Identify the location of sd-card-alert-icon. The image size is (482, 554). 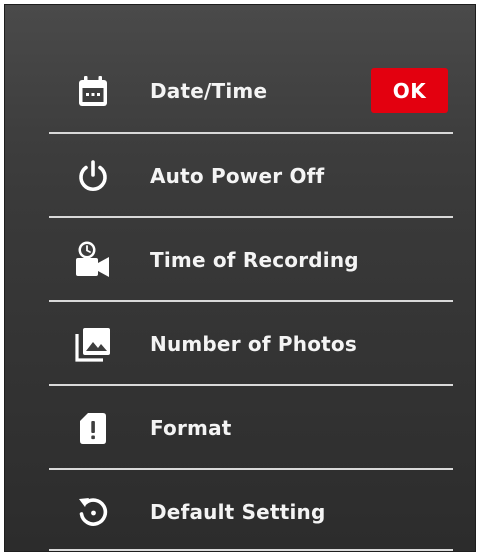
(93, 428).